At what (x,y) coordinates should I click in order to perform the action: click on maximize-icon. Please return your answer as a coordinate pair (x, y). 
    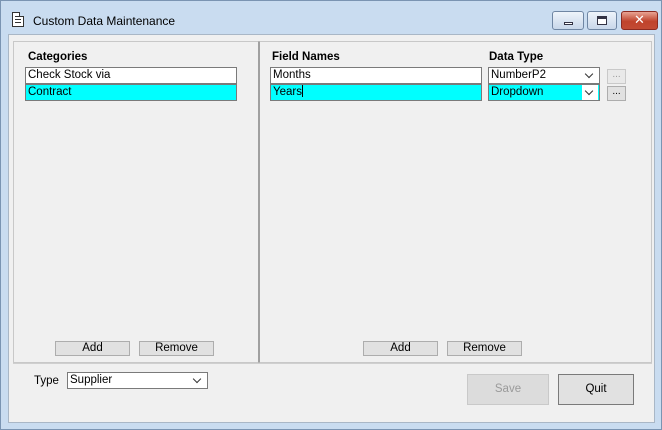
    Looking at the image, I should click on (602, 20).